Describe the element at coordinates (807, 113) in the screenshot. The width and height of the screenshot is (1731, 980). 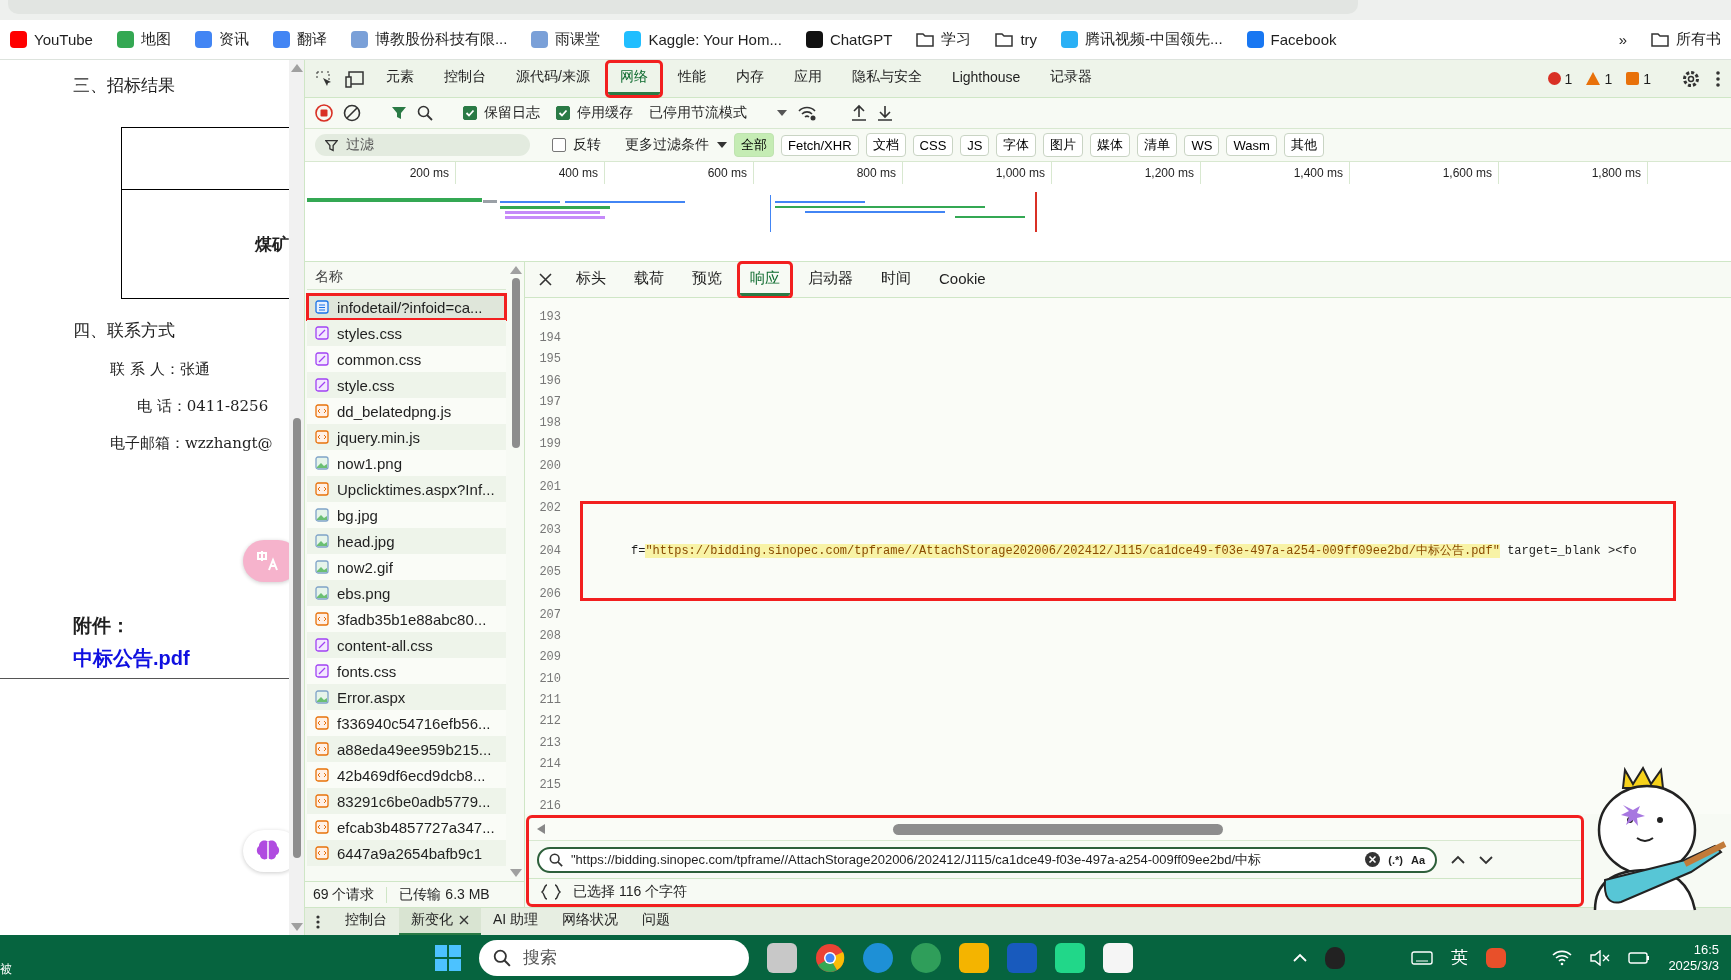
I see `network-conditions-icon` at that location.